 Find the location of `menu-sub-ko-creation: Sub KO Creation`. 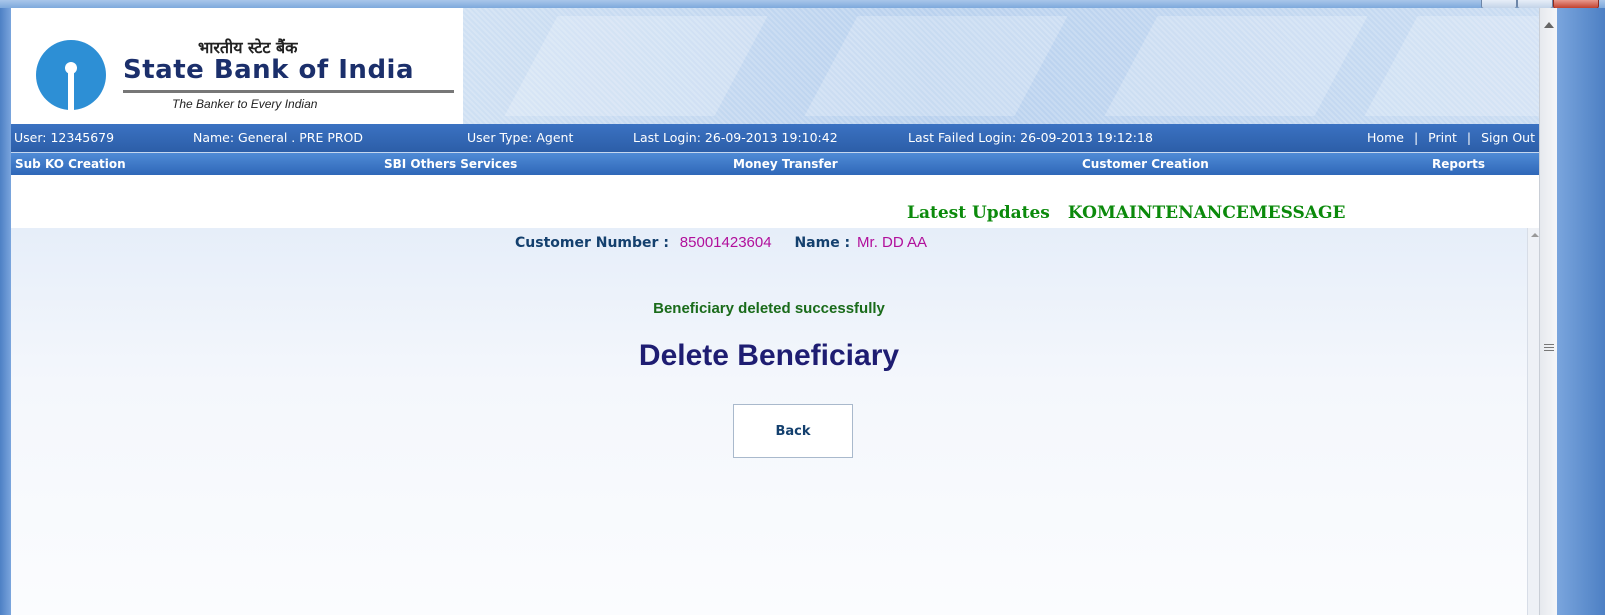

menu-sub-ko-creation: Sub KO Creation is located at coordinates (70, 164).